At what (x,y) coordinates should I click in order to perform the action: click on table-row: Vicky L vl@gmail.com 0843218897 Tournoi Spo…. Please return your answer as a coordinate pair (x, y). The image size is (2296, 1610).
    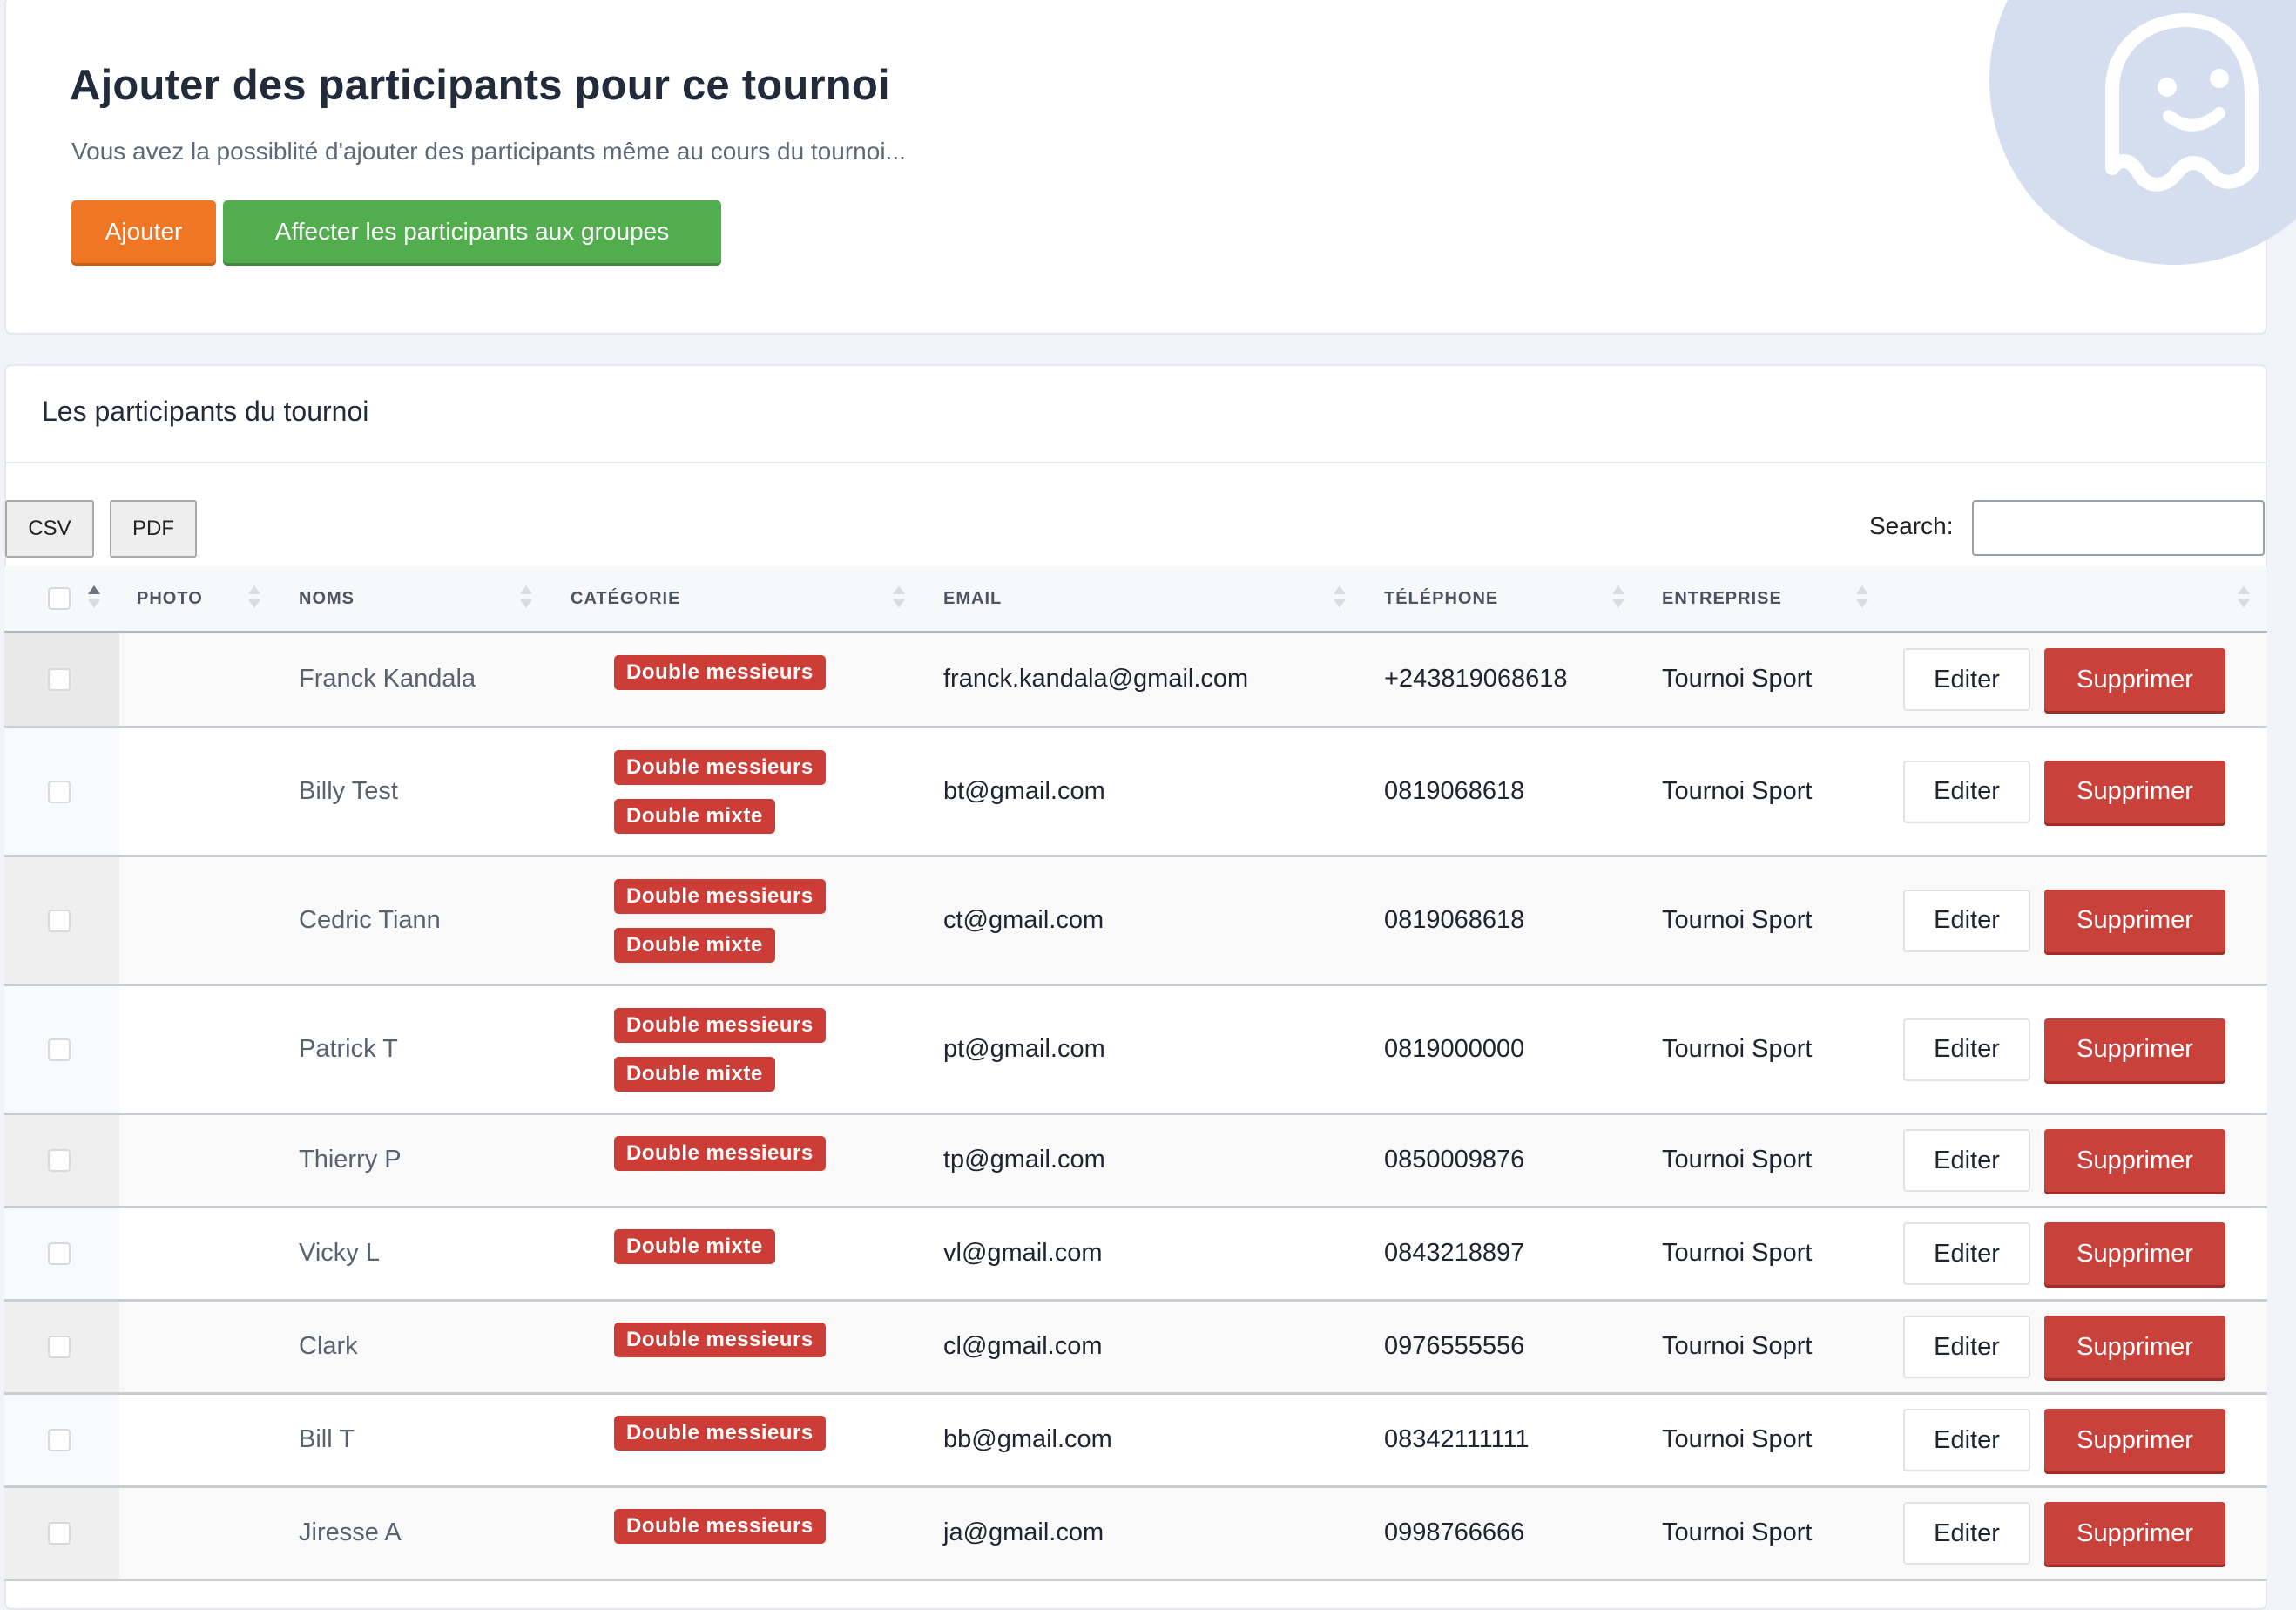
    Looking at the image, I should click on (1135, 1255).